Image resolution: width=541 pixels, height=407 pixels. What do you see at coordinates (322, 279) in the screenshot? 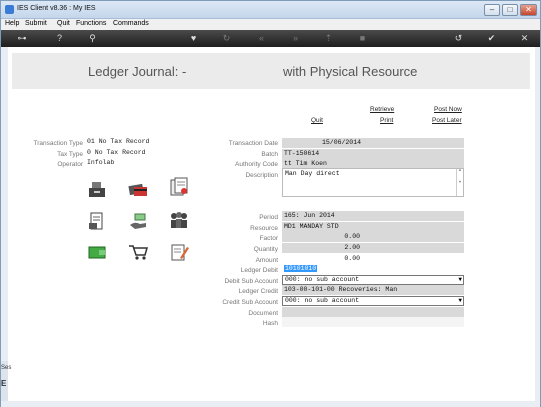
I see `debit-sub-account-value: 000: no sub account` at bounding box center [322, 279].